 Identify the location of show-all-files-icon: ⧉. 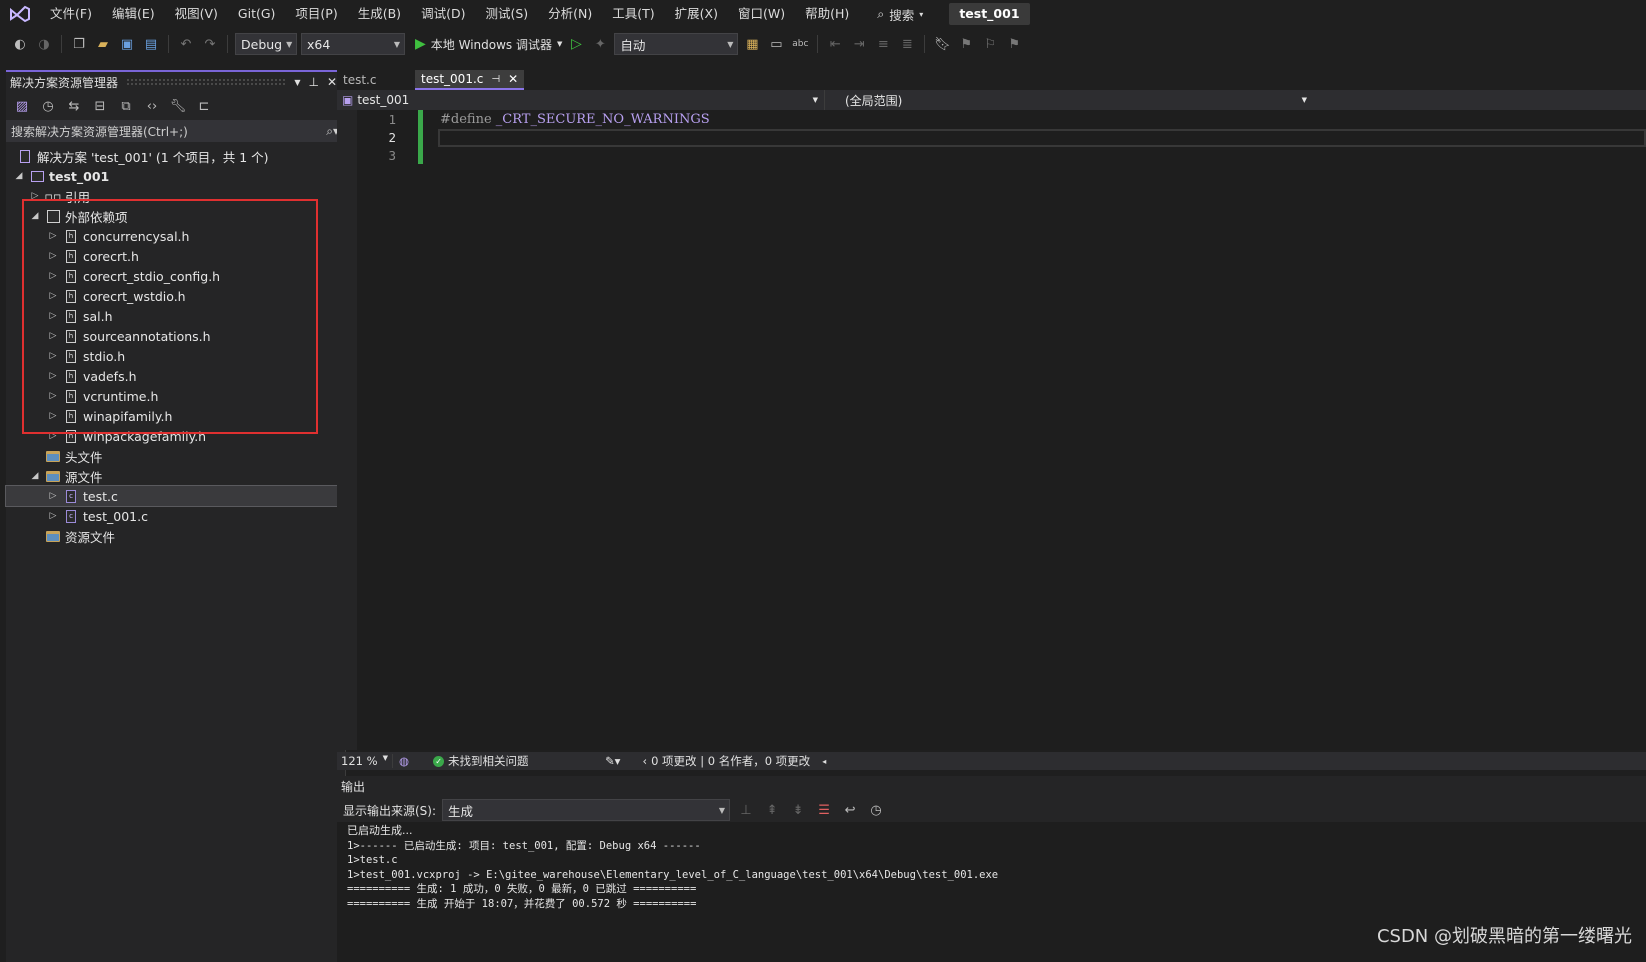
(126, 106).